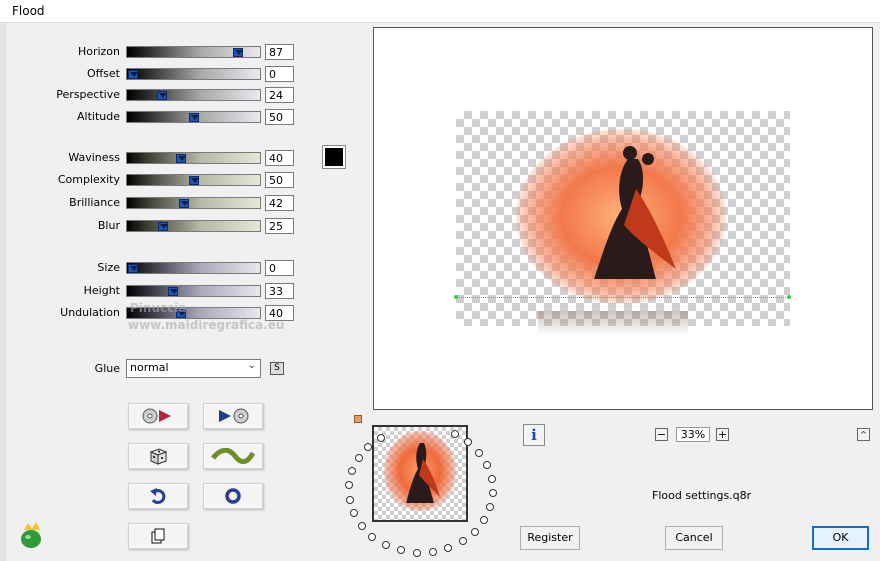  I want to click on slider-row-waviness: Waviness 40, so click(150, 158).